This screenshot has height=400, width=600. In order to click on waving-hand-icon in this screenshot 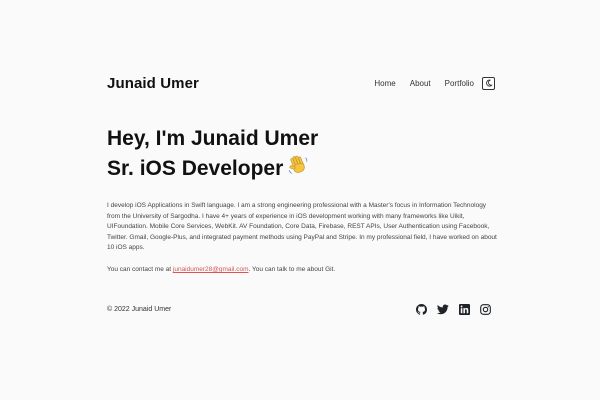, I will do `click(298, 169)`.